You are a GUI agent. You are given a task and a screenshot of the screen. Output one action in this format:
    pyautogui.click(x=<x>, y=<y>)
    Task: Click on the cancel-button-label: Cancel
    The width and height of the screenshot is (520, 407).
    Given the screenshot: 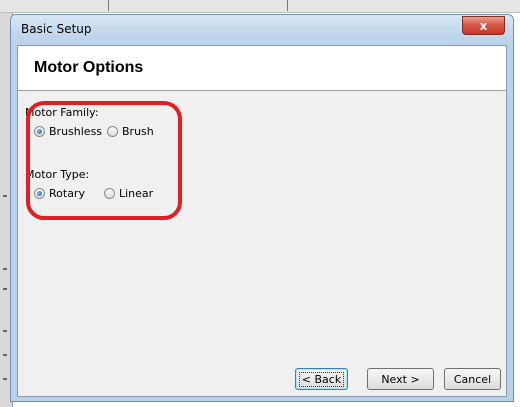 What is the action you would take?
    pyautogui.click(x=472, y=379)
    